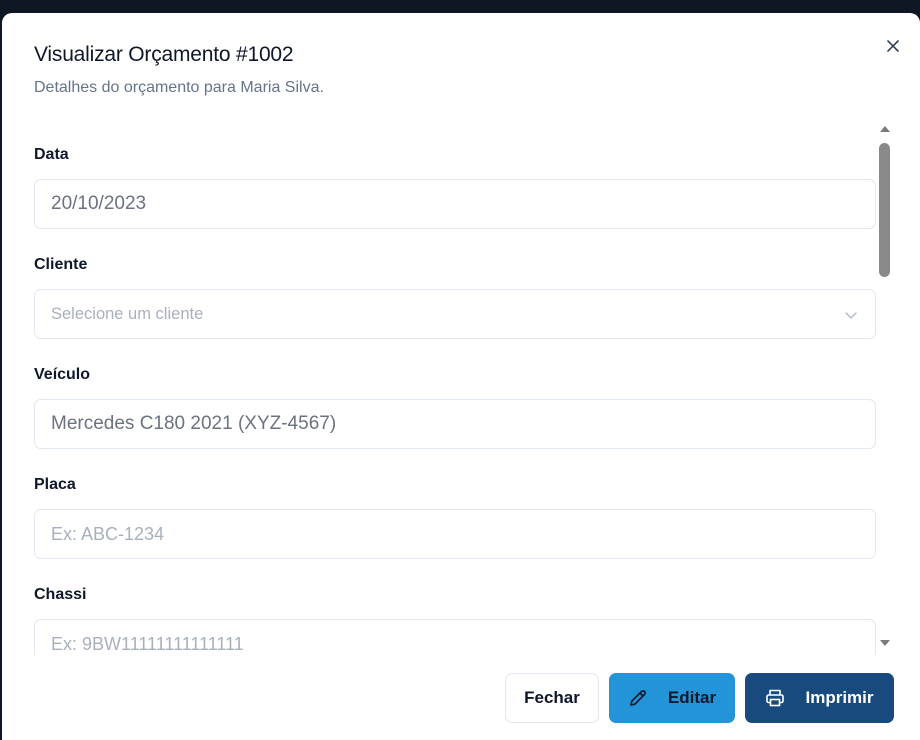 This screenshot has width=920, height=740. I want to click on printer-icon, so click(775, 698).